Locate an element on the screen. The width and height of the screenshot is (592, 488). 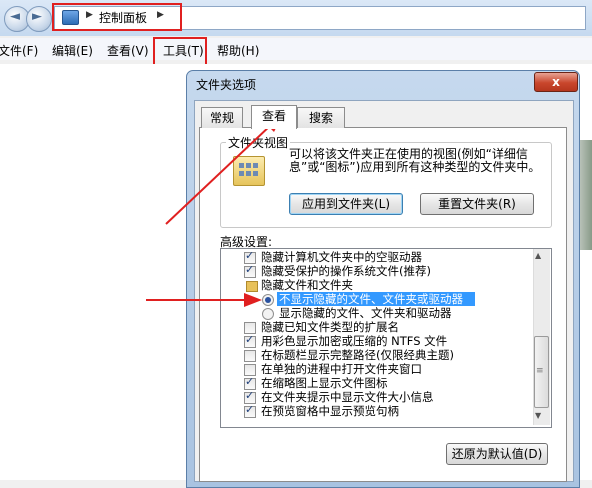
tab-view: 查看 is located at coordinates (274, 117).